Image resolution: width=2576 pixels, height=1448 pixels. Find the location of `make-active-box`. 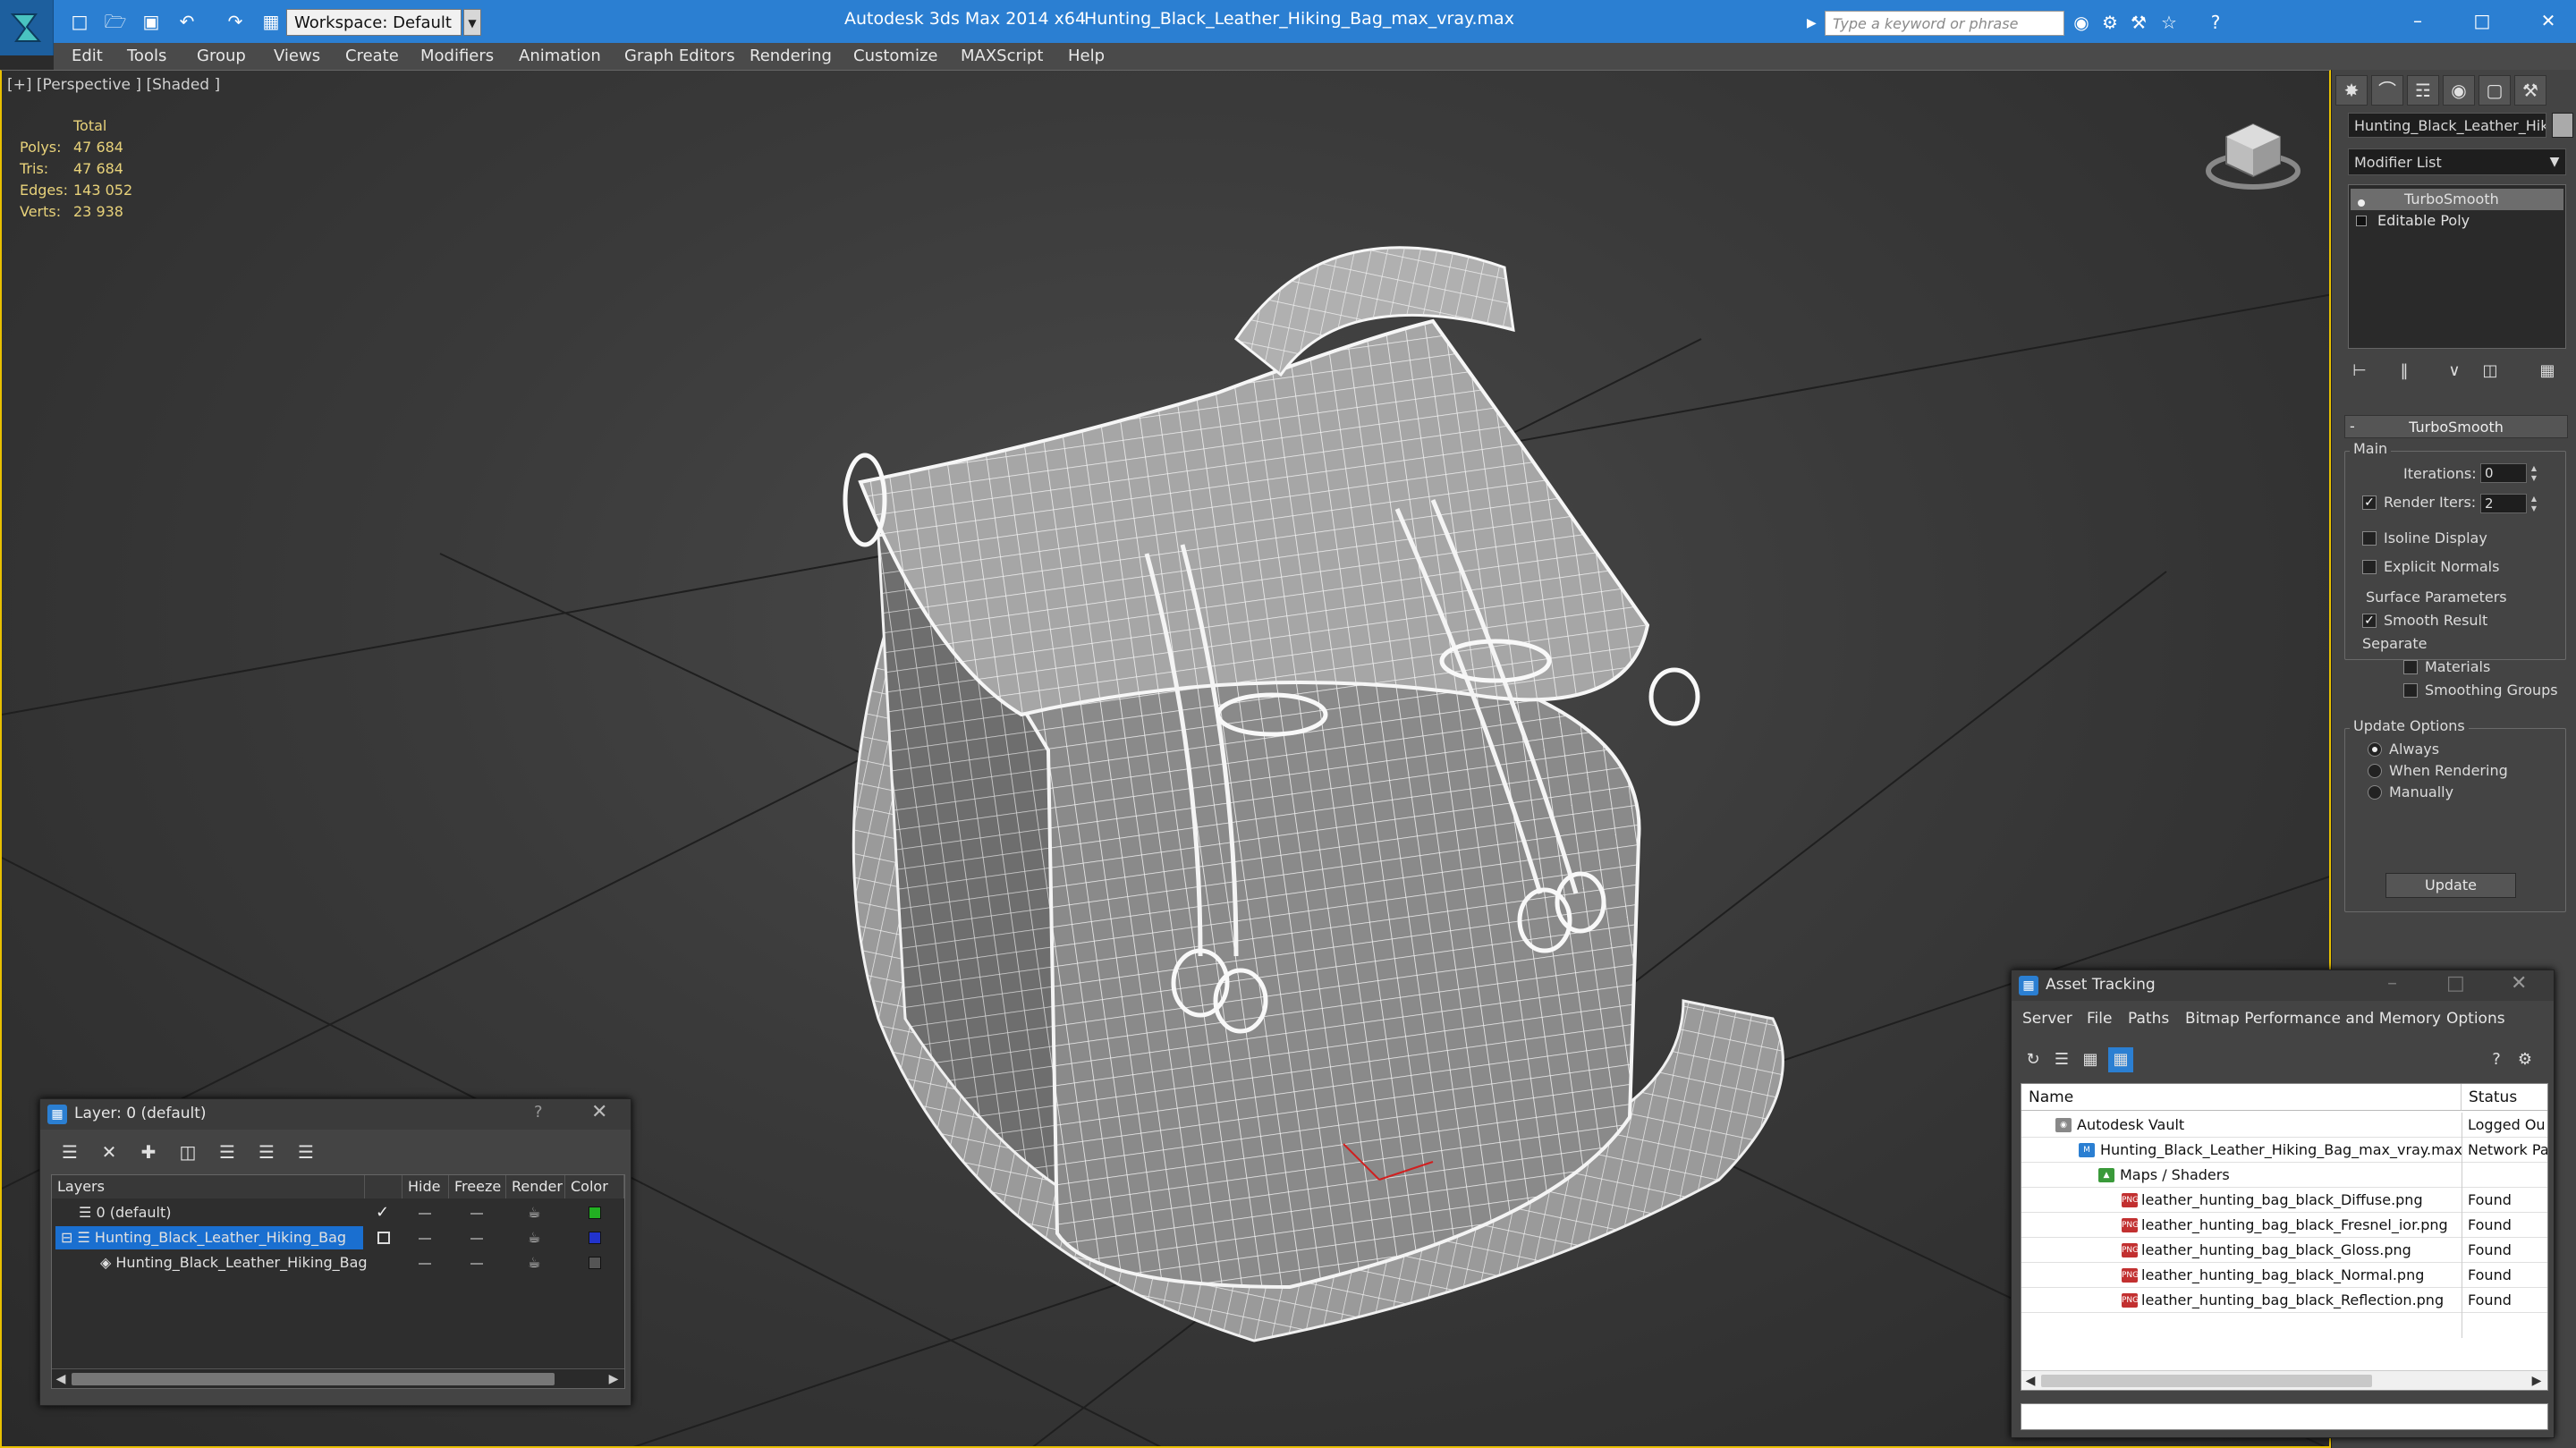

make-active-box is located at coordinates (383, 1238).